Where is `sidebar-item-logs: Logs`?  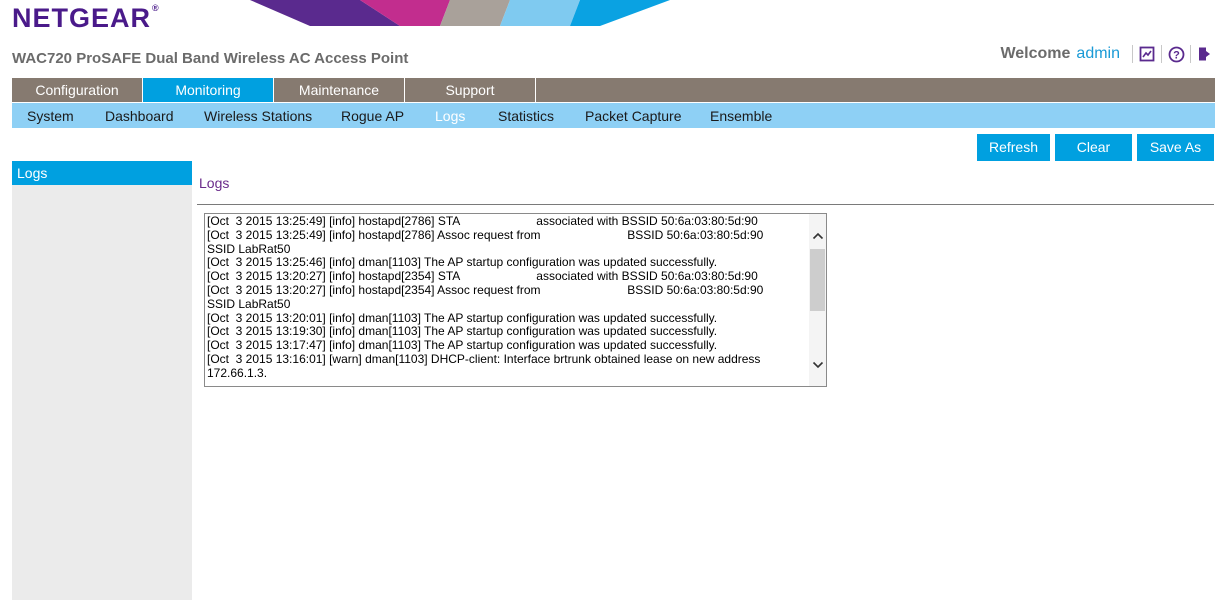 sidebar-item-logs: Logs is located at coordinates (102, 173).